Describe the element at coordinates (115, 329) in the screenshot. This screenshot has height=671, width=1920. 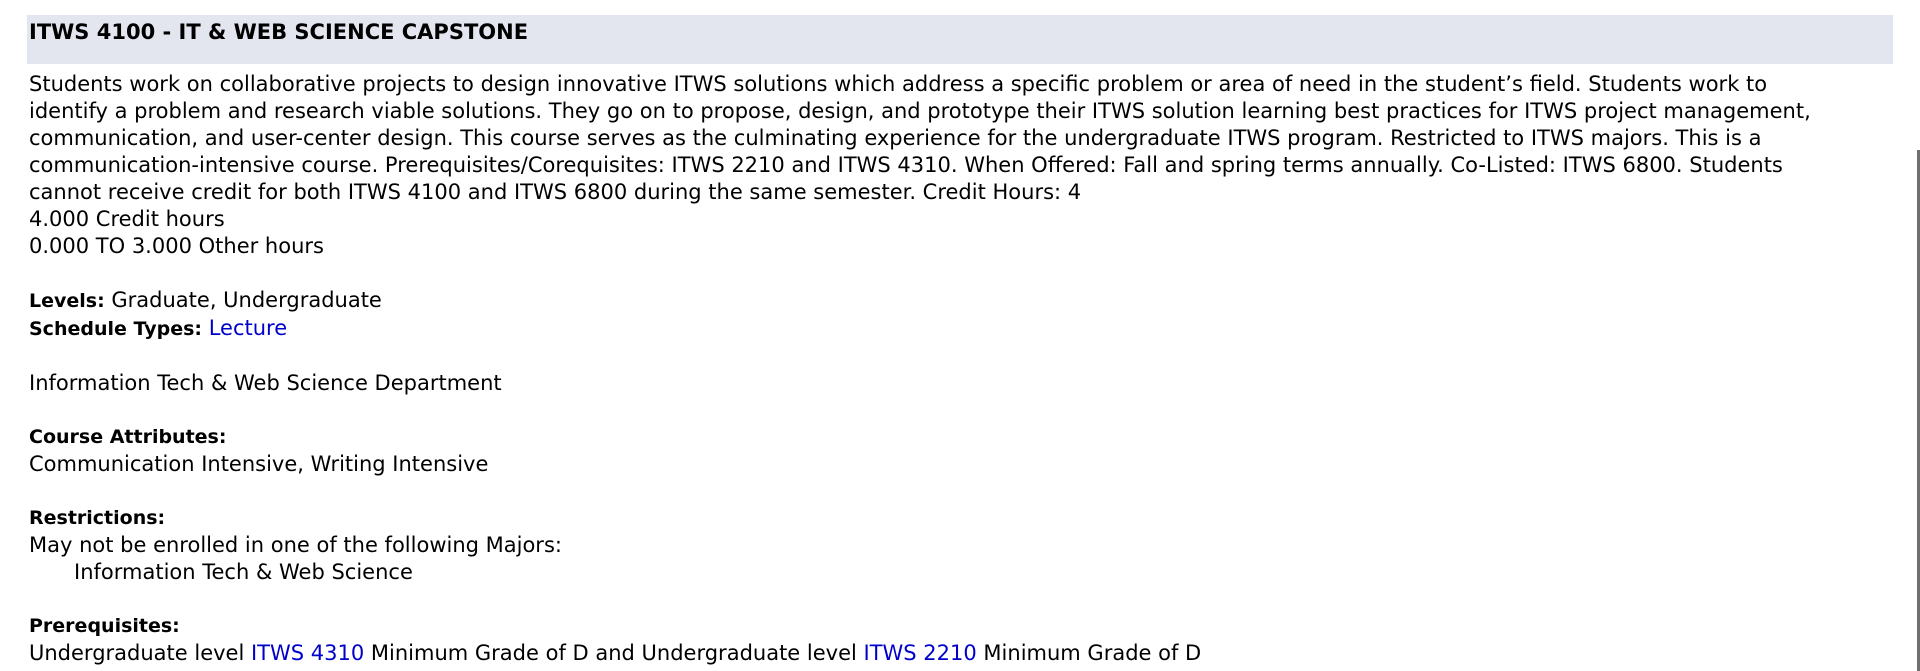
I see `schedule-types-label: Schedule Types:` at that location.